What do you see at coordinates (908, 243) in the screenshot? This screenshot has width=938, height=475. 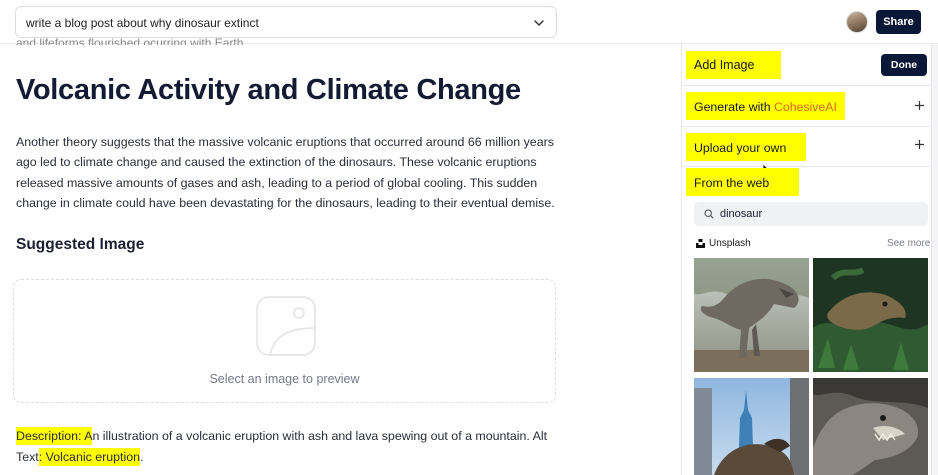 I see `see-more-link: See more` at bounding box center [908, 243].